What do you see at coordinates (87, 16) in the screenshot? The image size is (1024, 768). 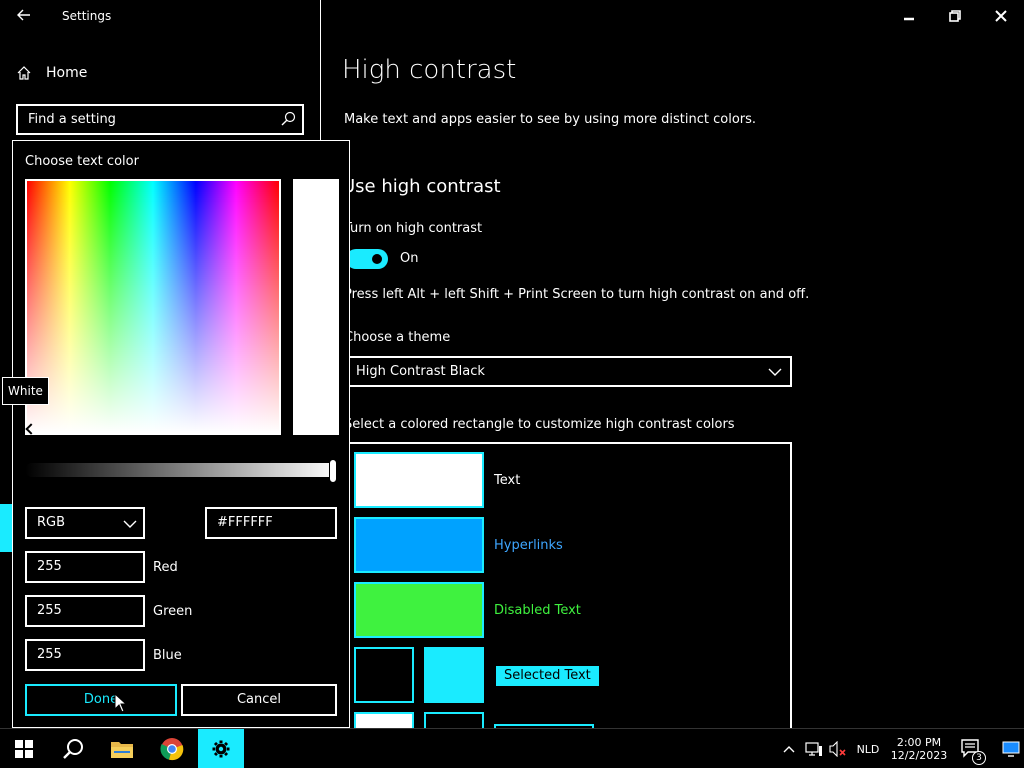 I see `app-title: Settings` at bounding box center [87, 16].